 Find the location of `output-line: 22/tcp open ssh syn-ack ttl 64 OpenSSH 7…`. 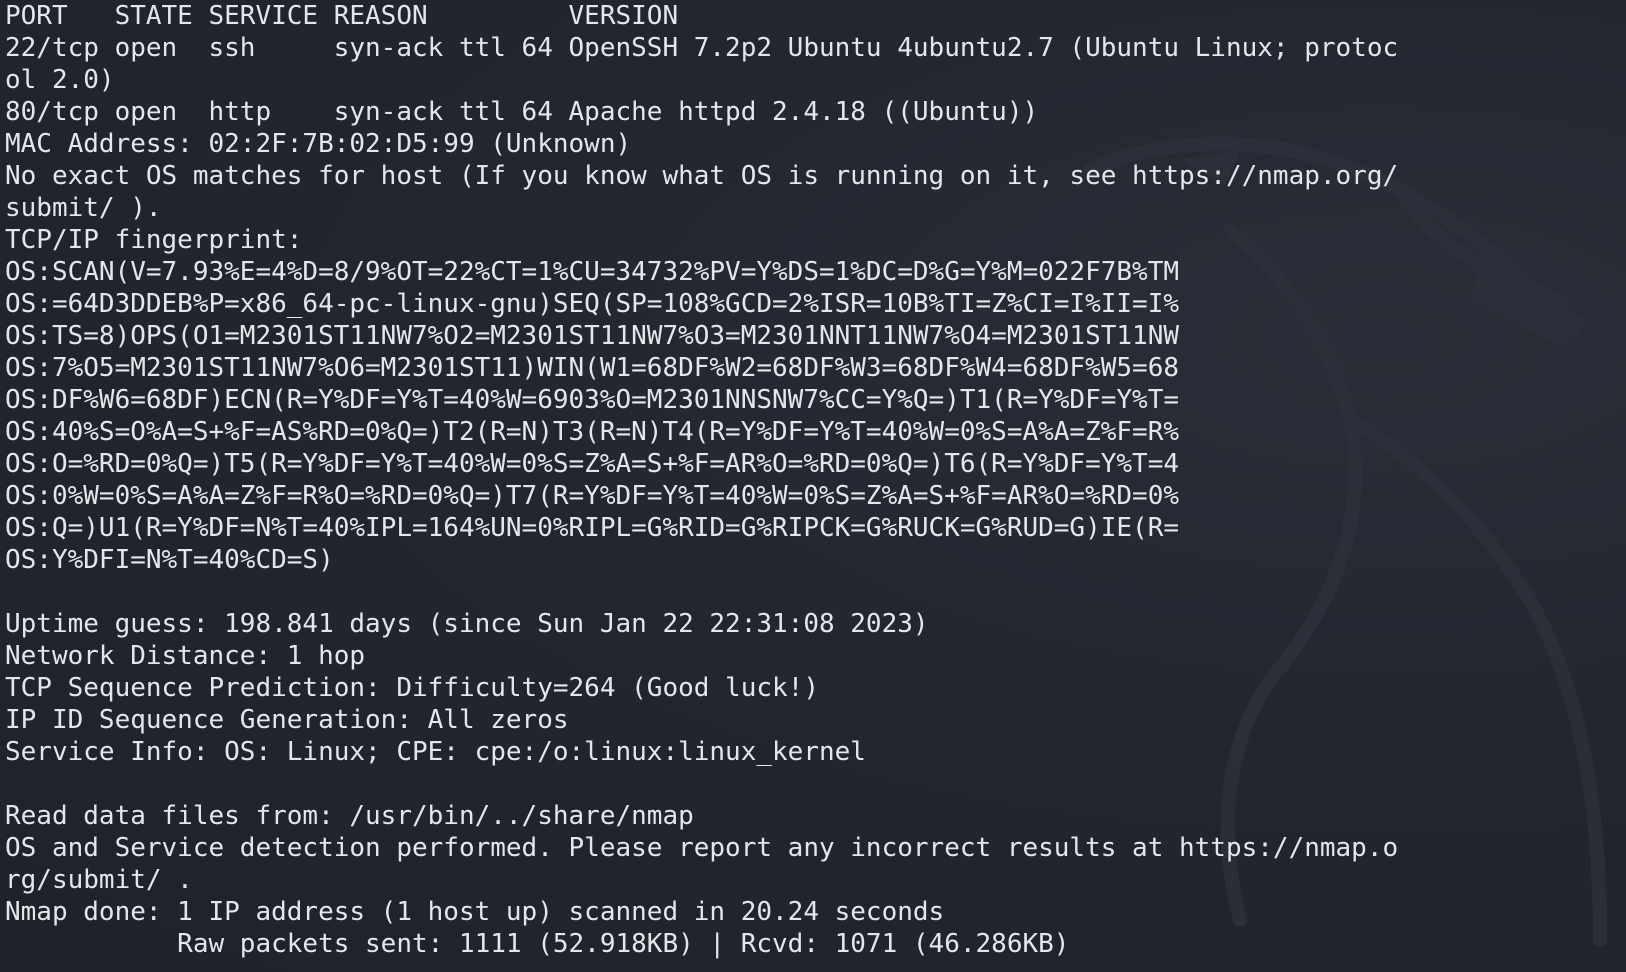

output-line: 22/tcp open ssh syn-ack ttl 64 OpenSSH 7… is located at coordinates (702, 48).